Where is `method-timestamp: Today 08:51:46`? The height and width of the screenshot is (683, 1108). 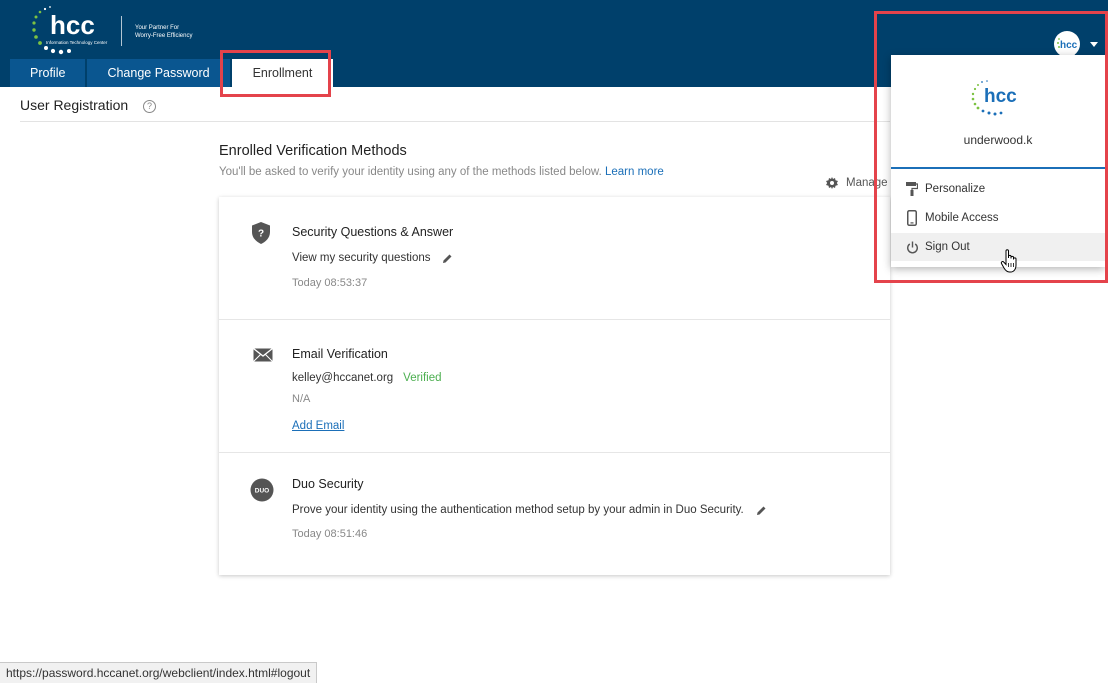
method-timestamp: Today 08:51:46 is located at coordinates (330, 534).